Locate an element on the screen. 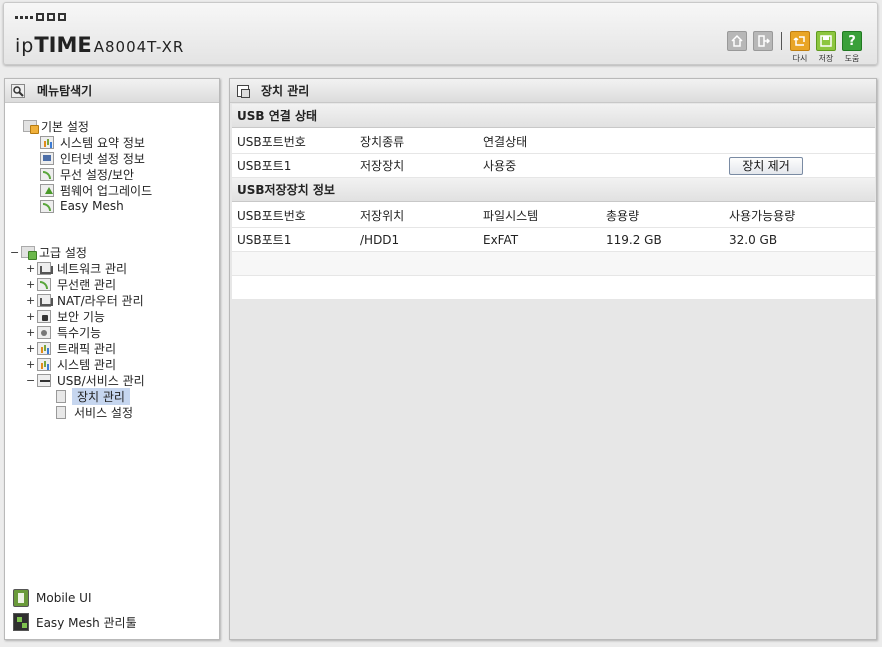  brand-time: TIME is located at coordinates (63, 45).